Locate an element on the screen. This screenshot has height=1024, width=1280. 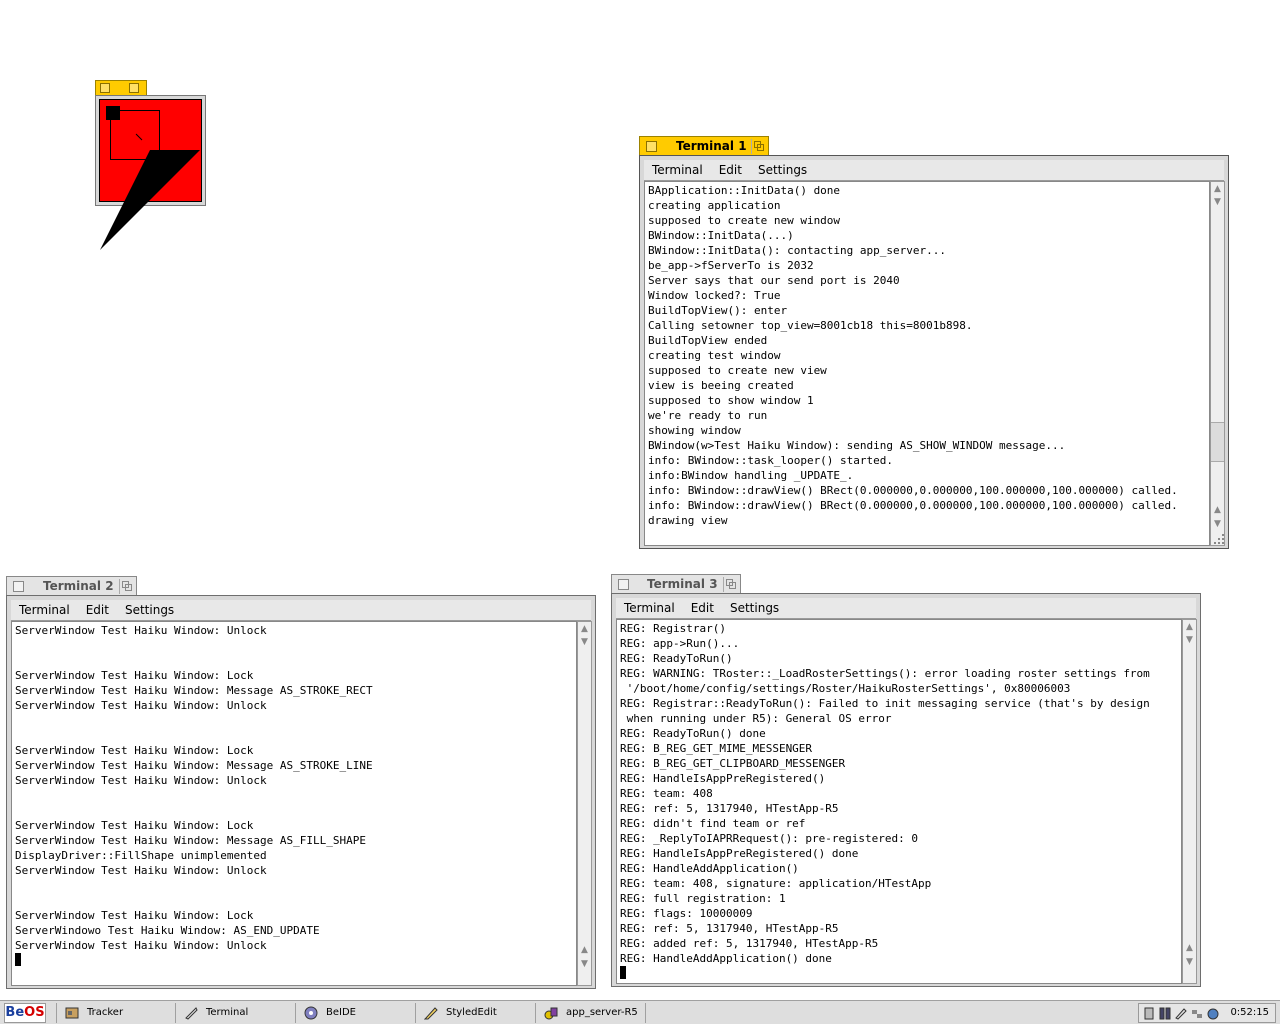
terminal-line: be_app->fServerTo is 2032 is located at coordinates (731, 265).